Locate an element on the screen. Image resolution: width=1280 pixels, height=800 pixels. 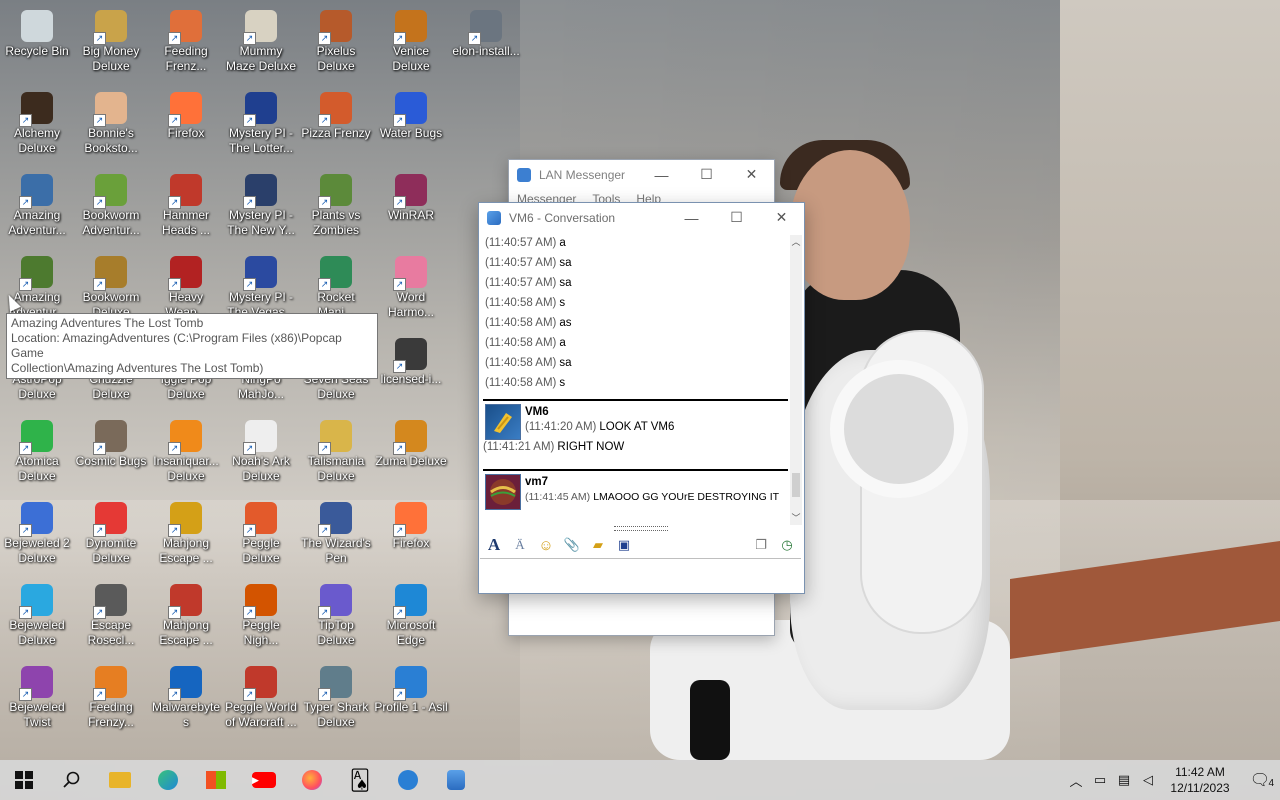
desktop-icon: Dynomite Deluxe is located at coordinates (111, 534).